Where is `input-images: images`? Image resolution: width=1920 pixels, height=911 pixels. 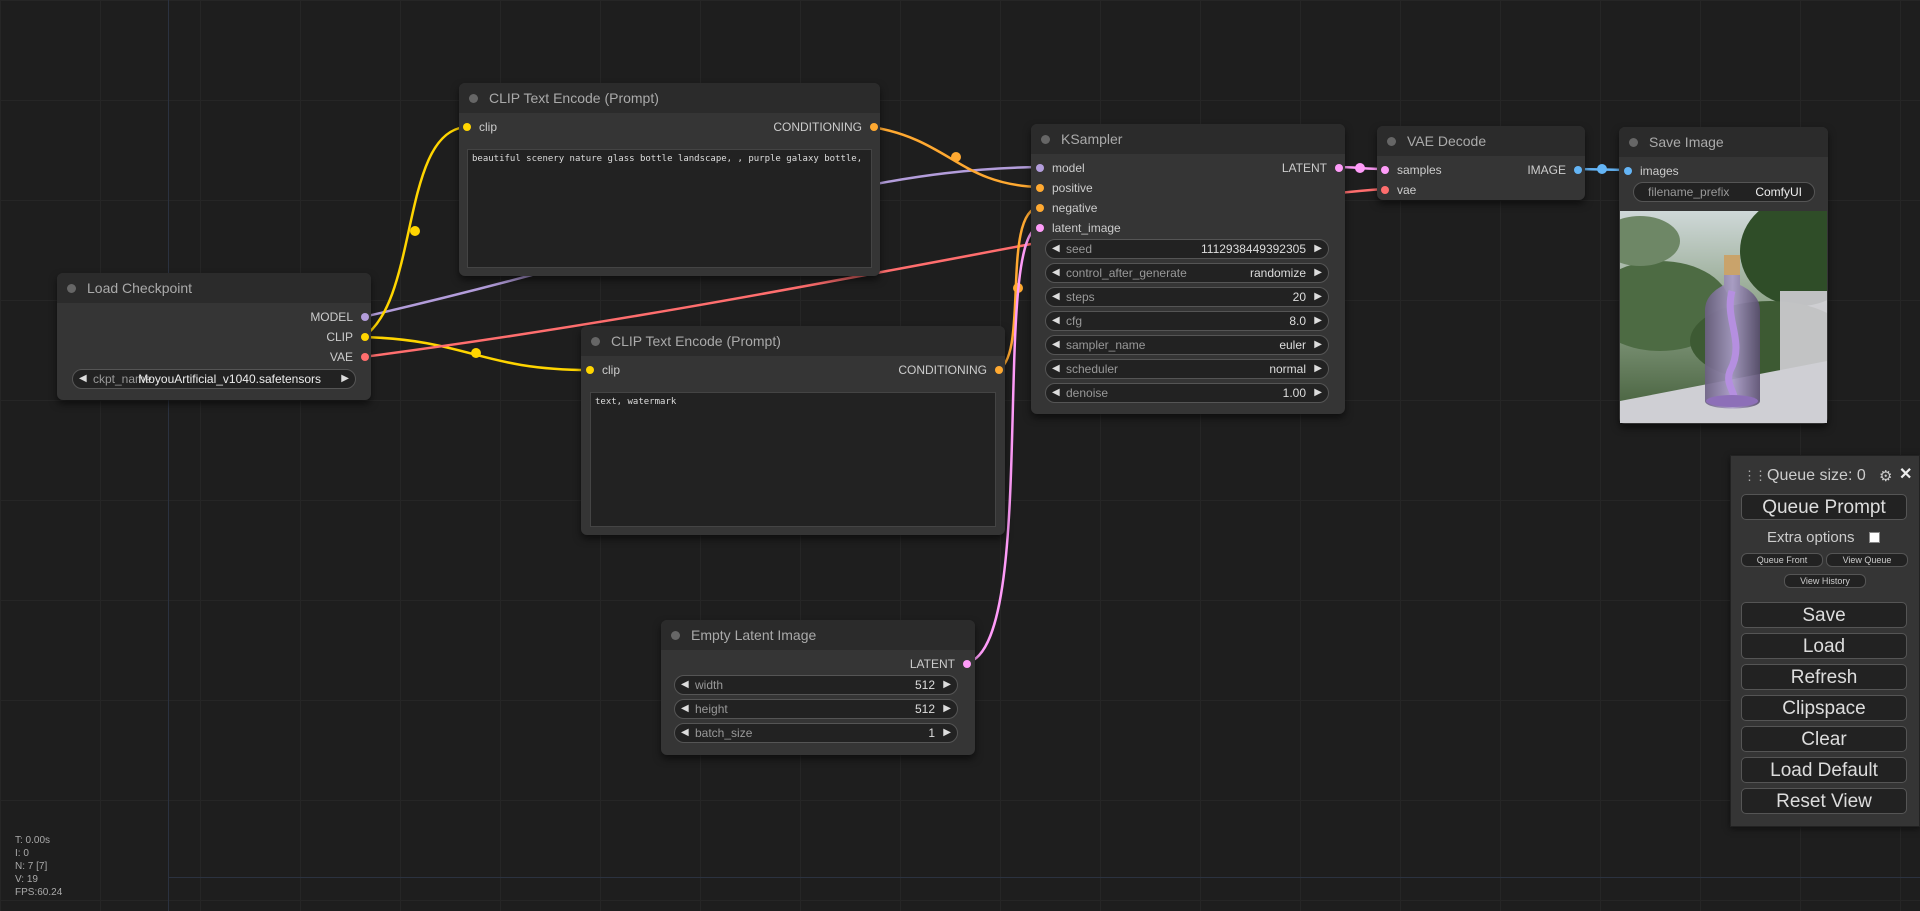
input-images: images is located at coordinates (1651, 171).